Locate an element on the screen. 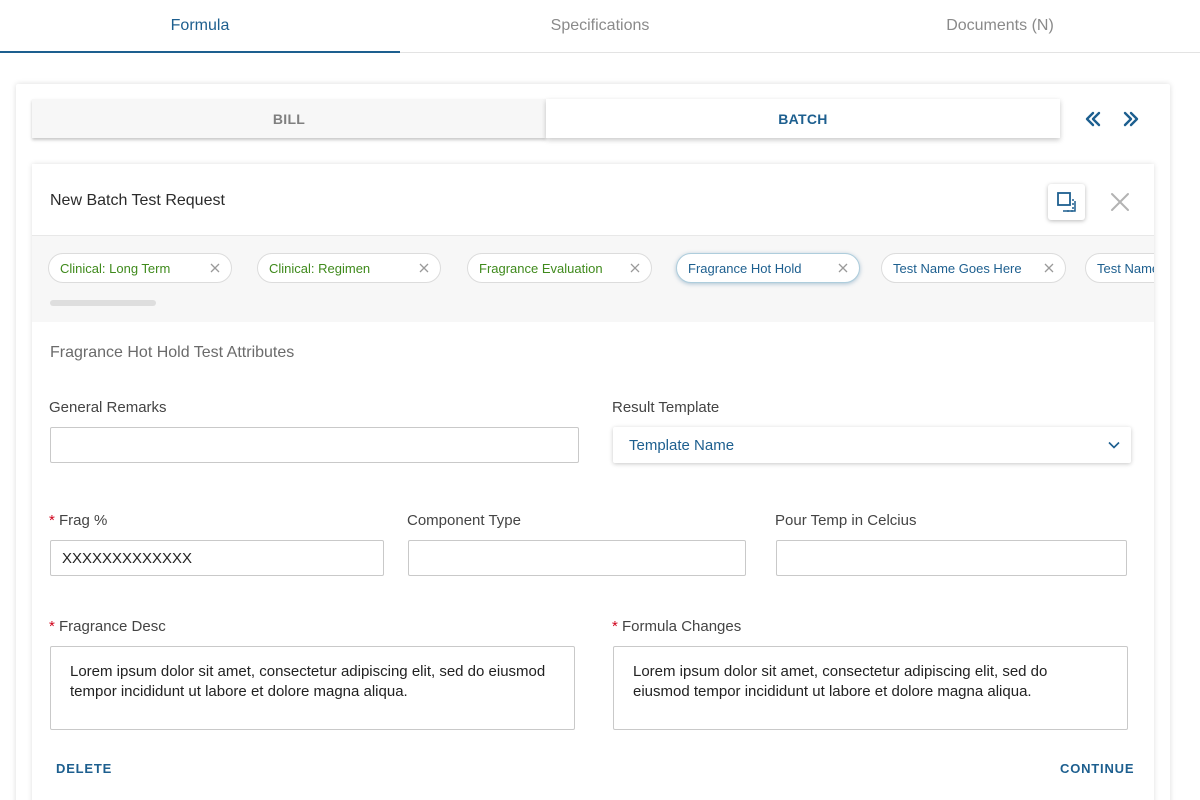 The height and width of the screenshot is (800, 1200). chip-label: Clinical: Regimen is located at coordinates (320, 268).